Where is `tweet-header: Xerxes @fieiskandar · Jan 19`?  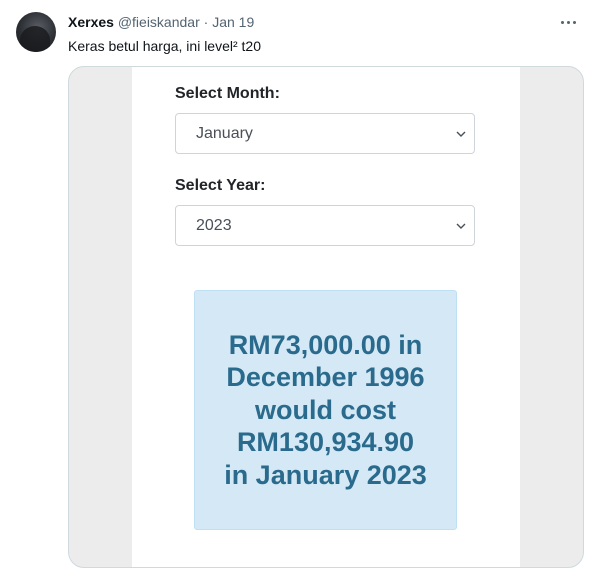 tweet-header: Xerxes @fieiskandar · Jan 19 is located at coordinates (161, 22).